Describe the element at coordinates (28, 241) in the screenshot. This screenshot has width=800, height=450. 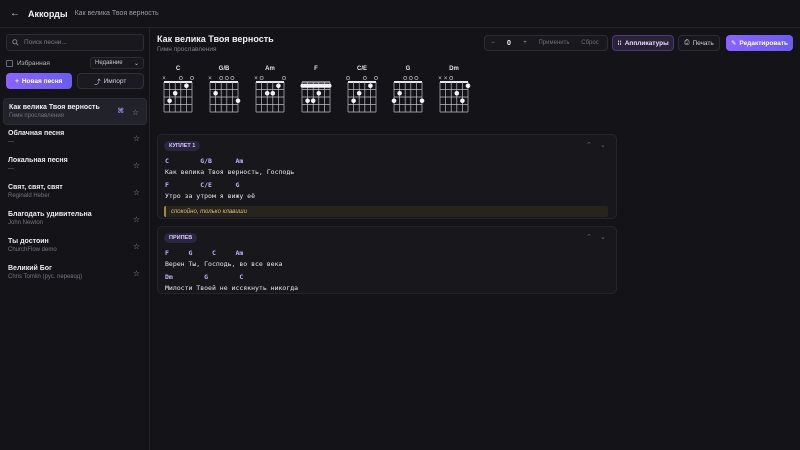
I see `song-item-title: Ты достоин` at that location.